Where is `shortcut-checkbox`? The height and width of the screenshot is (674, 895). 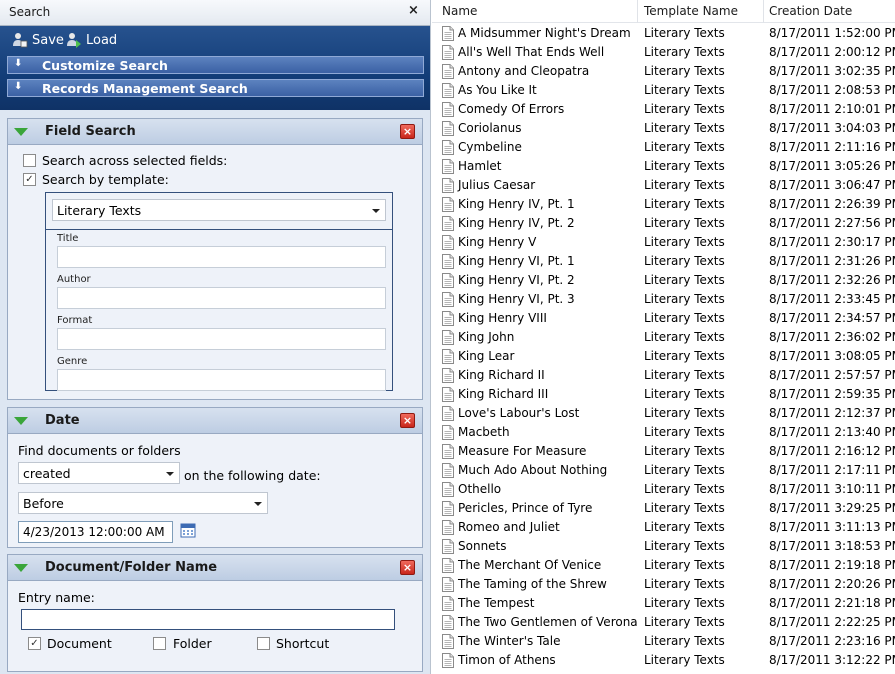 shortcut-checkbox is located at coordinates (263, 643).